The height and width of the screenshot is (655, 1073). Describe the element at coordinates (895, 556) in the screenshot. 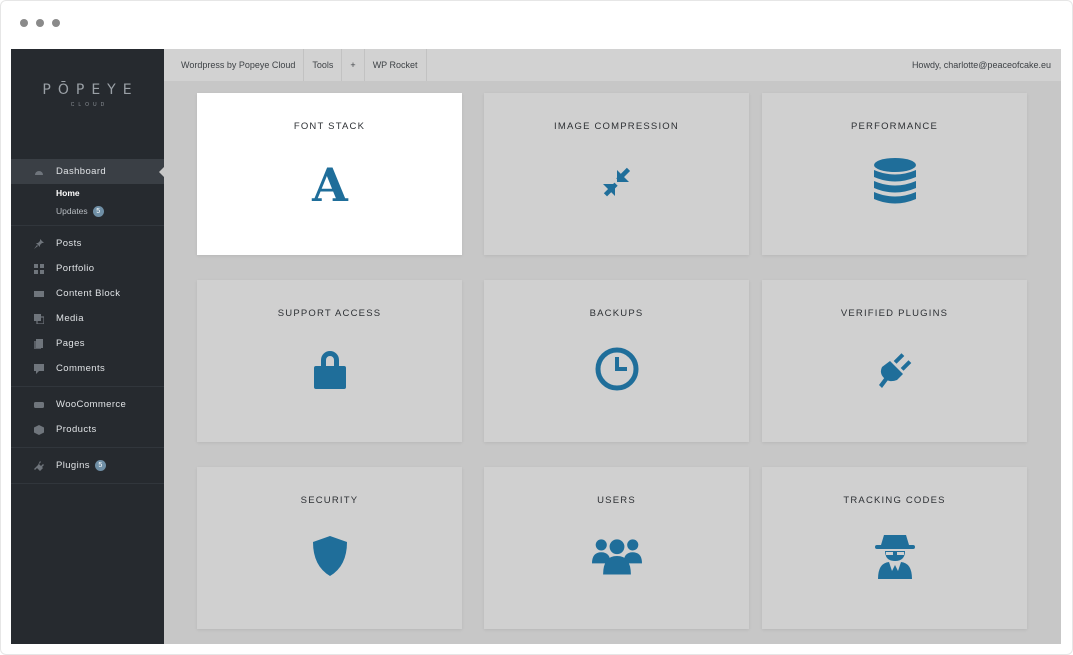

I see `spy-icon` at that location.